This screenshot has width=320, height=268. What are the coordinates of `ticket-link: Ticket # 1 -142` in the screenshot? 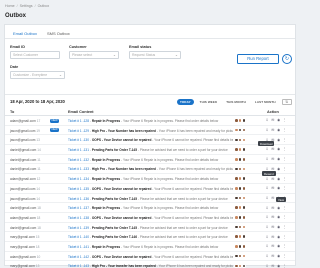 It's located at (78, 257).